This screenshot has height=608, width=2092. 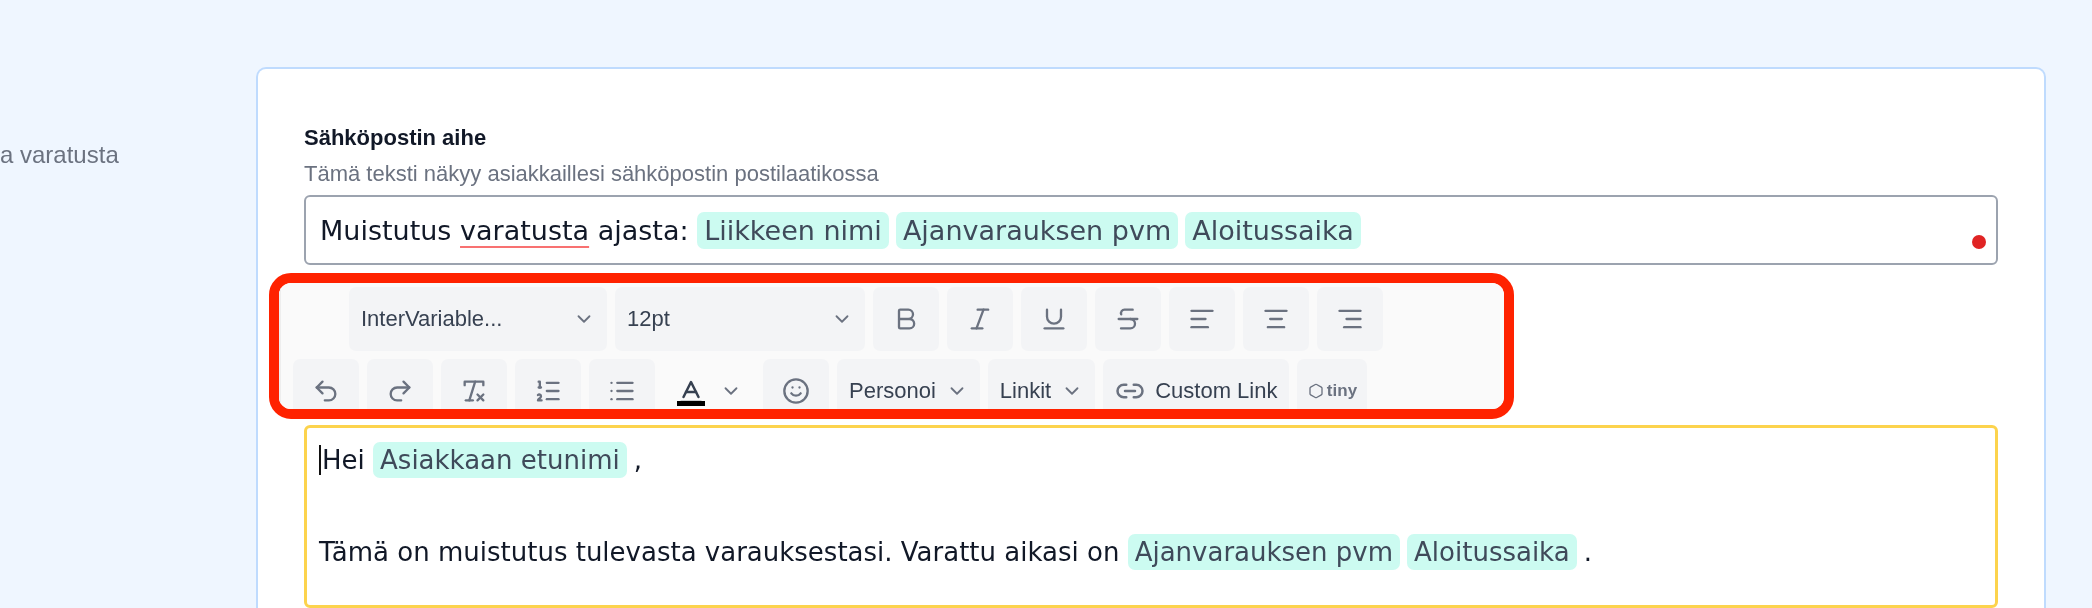 What do you see at coordinates (1332, 384) in the screenshot?
I see `tiny-logo: tiny` at bounding box center [1332, 384].